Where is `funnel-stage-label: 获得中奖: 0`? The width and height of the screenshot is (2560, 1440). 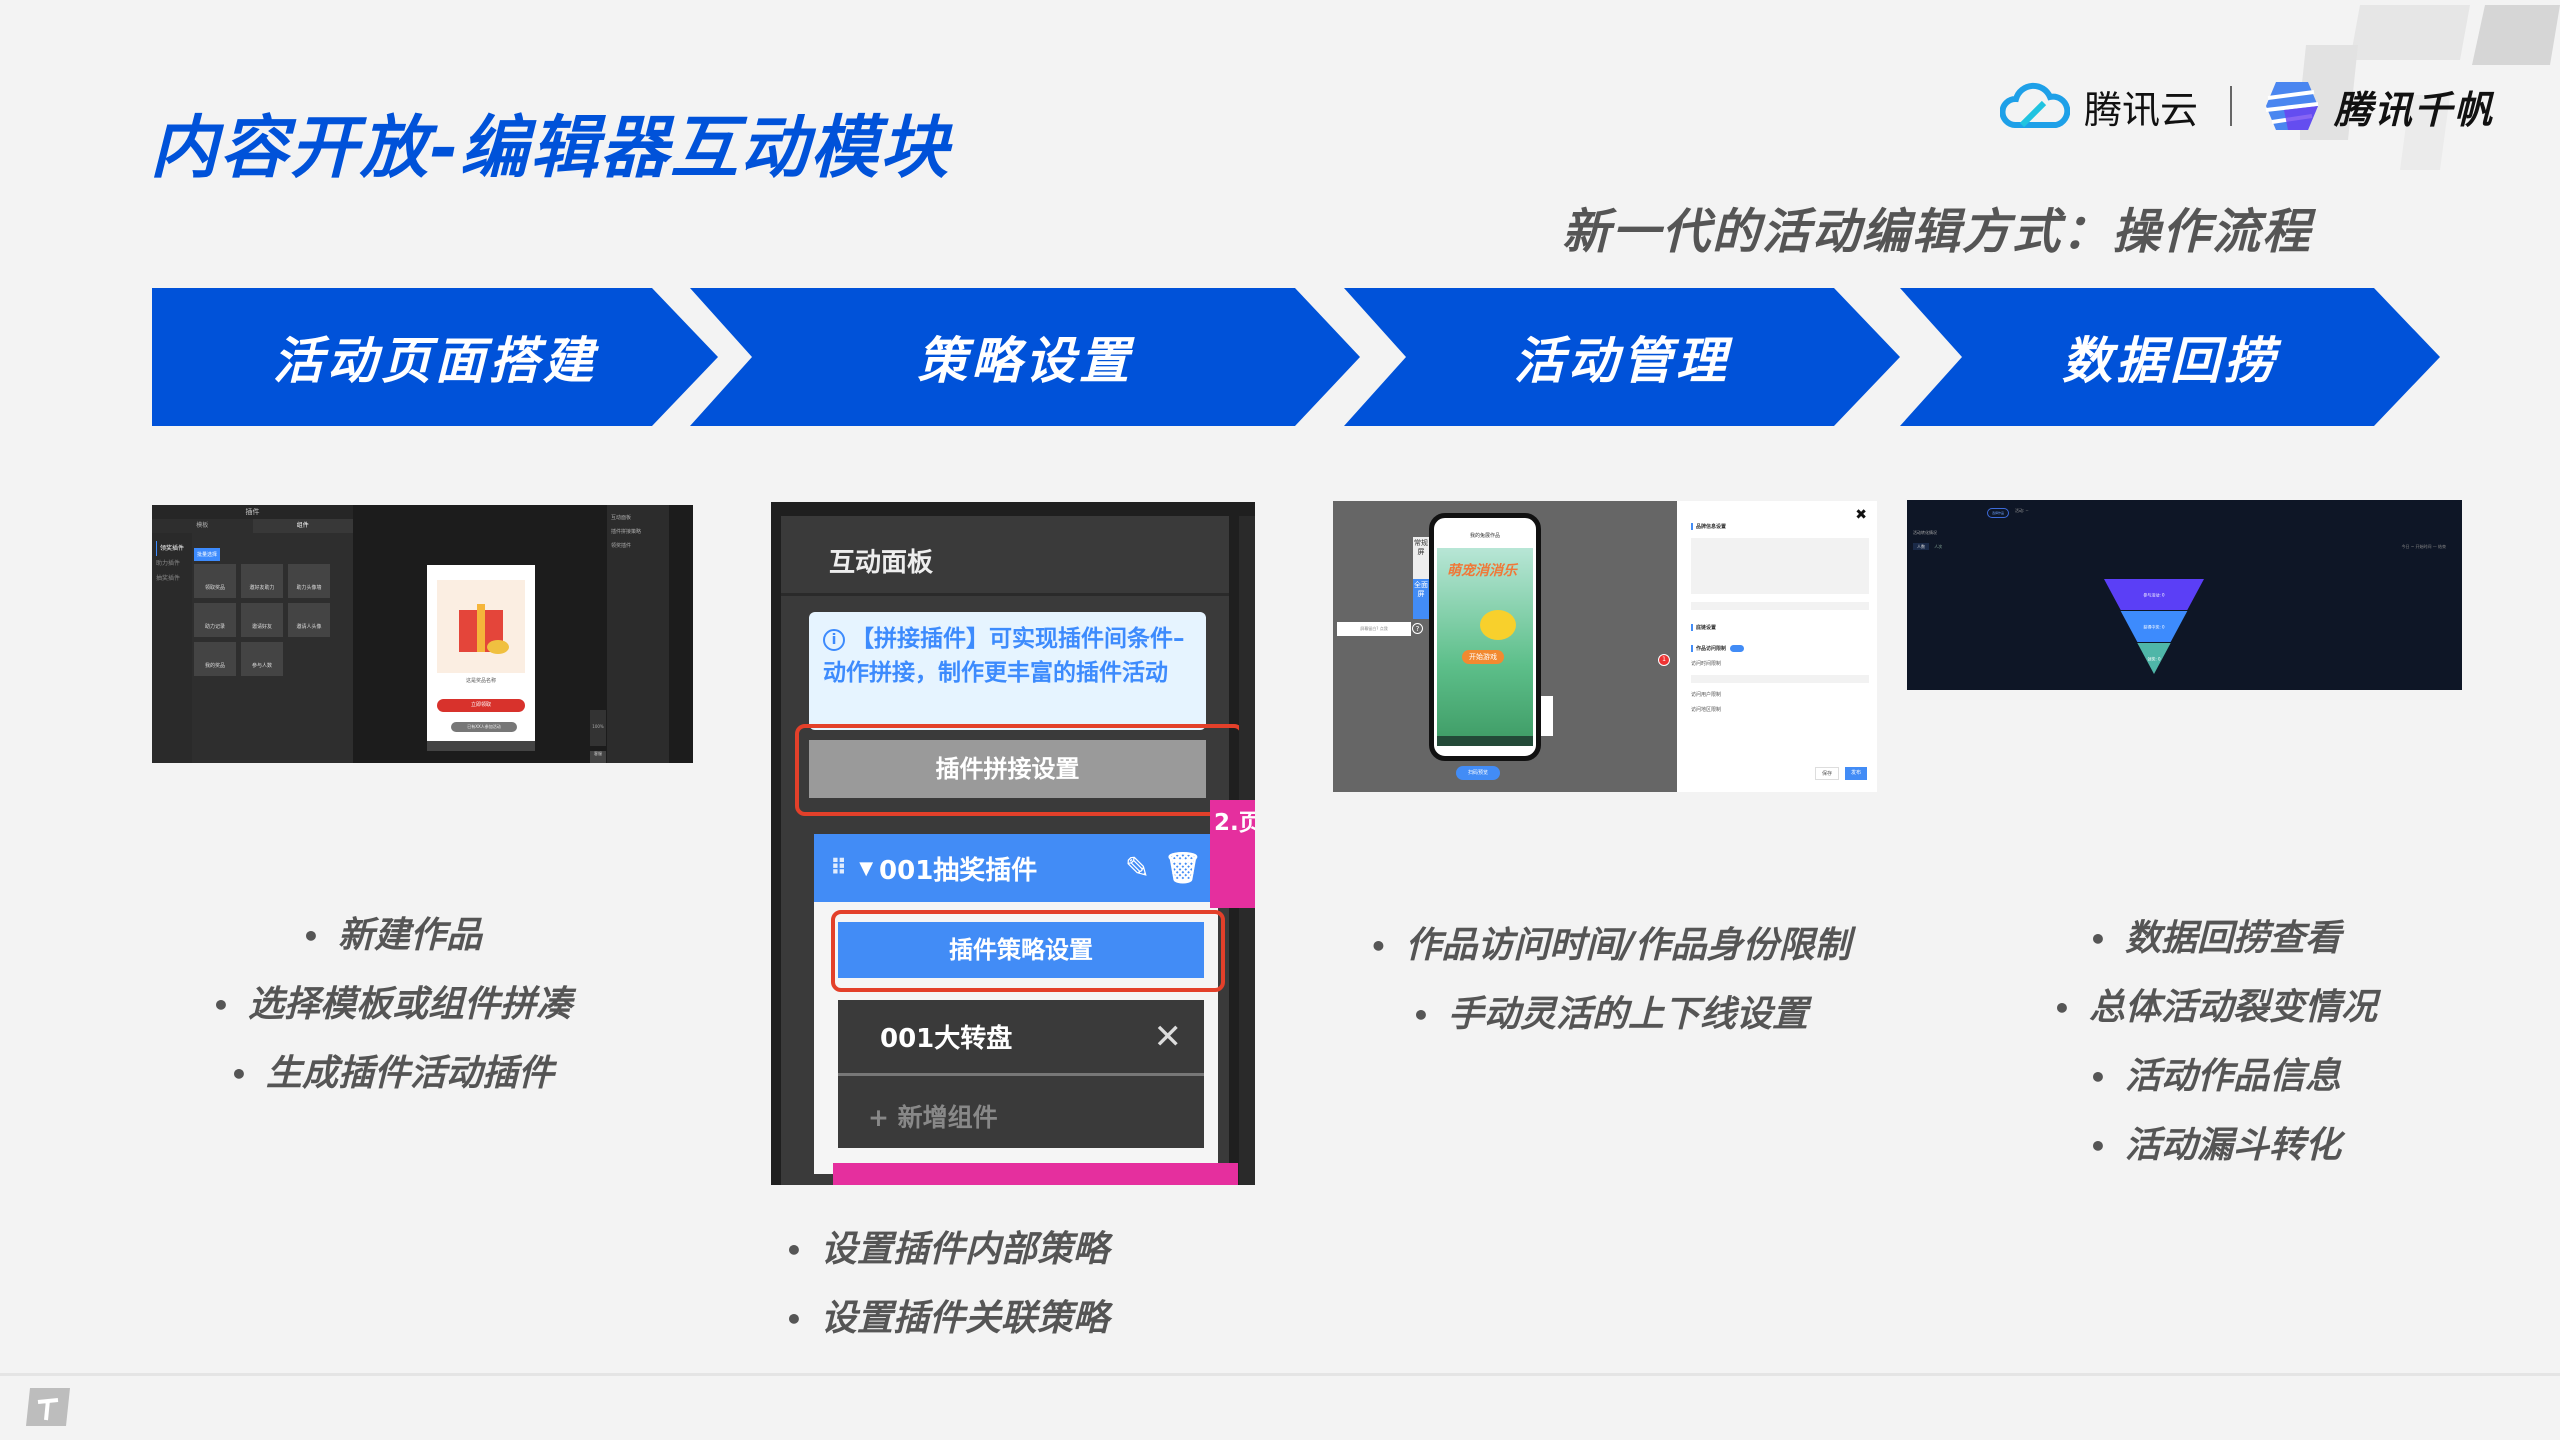
funnel-stage-label: 获得中奖: 0 is located at coordinates (2154, 627).